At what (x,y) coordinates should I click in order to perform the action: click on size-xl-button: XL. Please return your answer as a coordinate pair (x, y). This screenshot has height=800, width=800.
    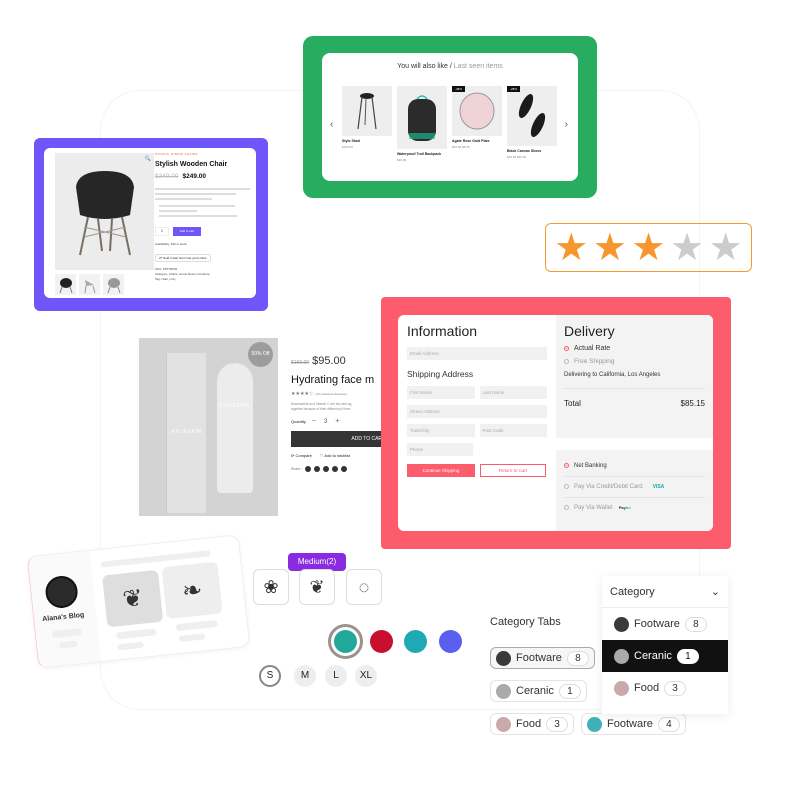
    Looking at the image, I should click on (366, 676).